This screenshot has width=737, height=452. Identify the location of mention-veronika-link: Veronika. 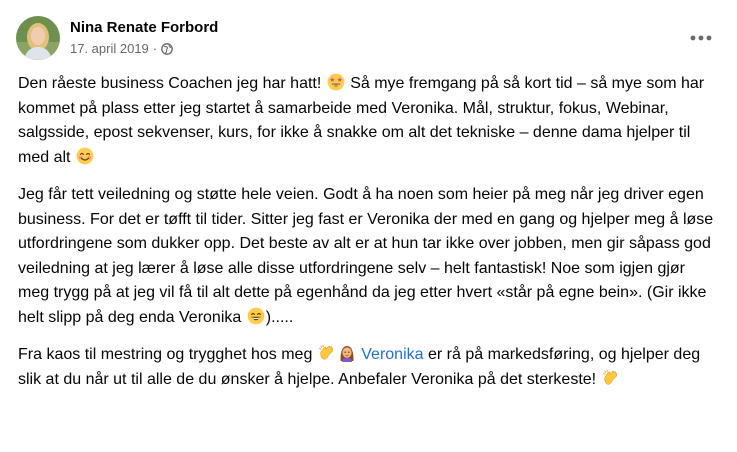
(392, 354).